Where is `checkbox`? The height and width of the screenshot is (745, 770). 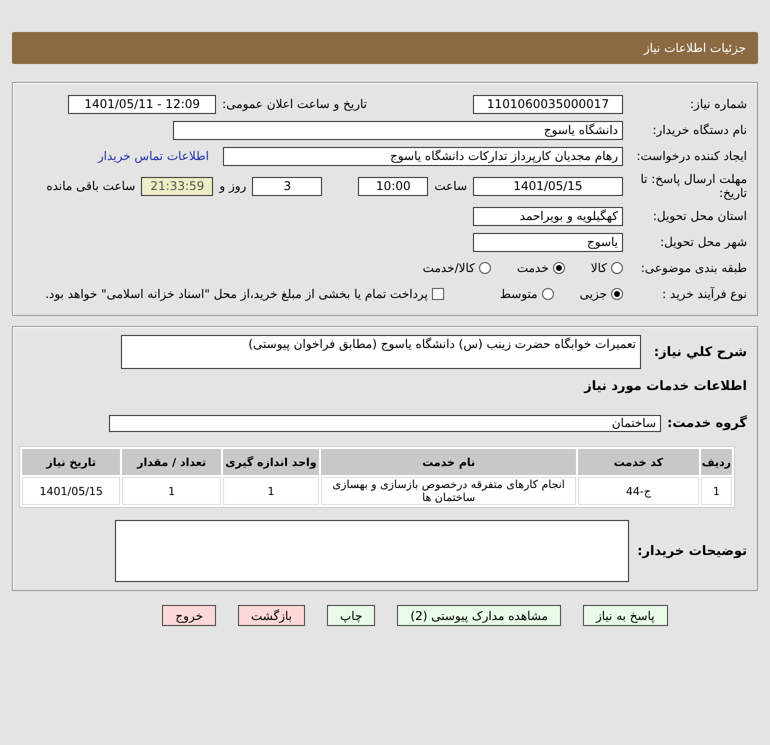
checkbox is located at coordinates (438, 294).